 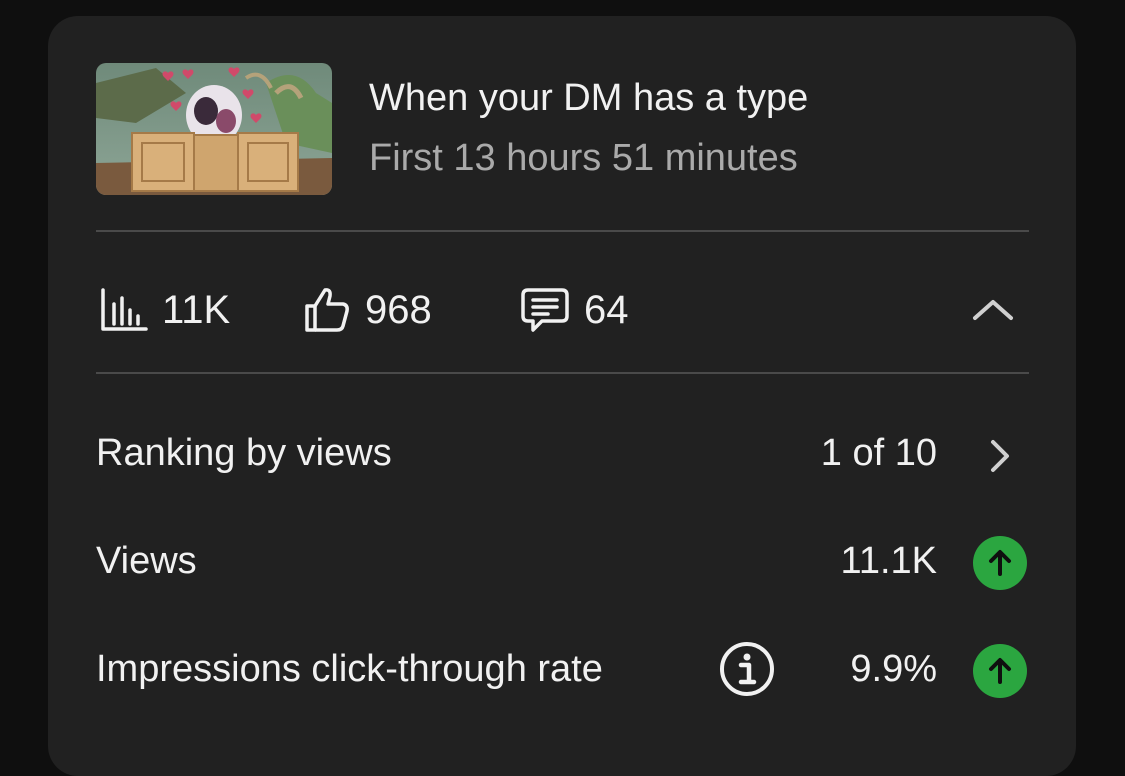 I want to click on chevron-right-icon, so click(x=1000, y=456).